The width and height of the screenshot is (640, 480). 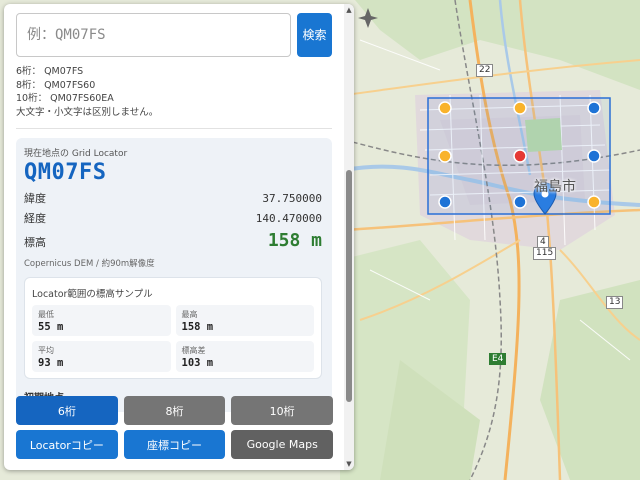 What do you see at coordinates (173, 198) in the screenshot?
I see `latitude-row: 緯度 37.750000` at bounding box center [173, 198].